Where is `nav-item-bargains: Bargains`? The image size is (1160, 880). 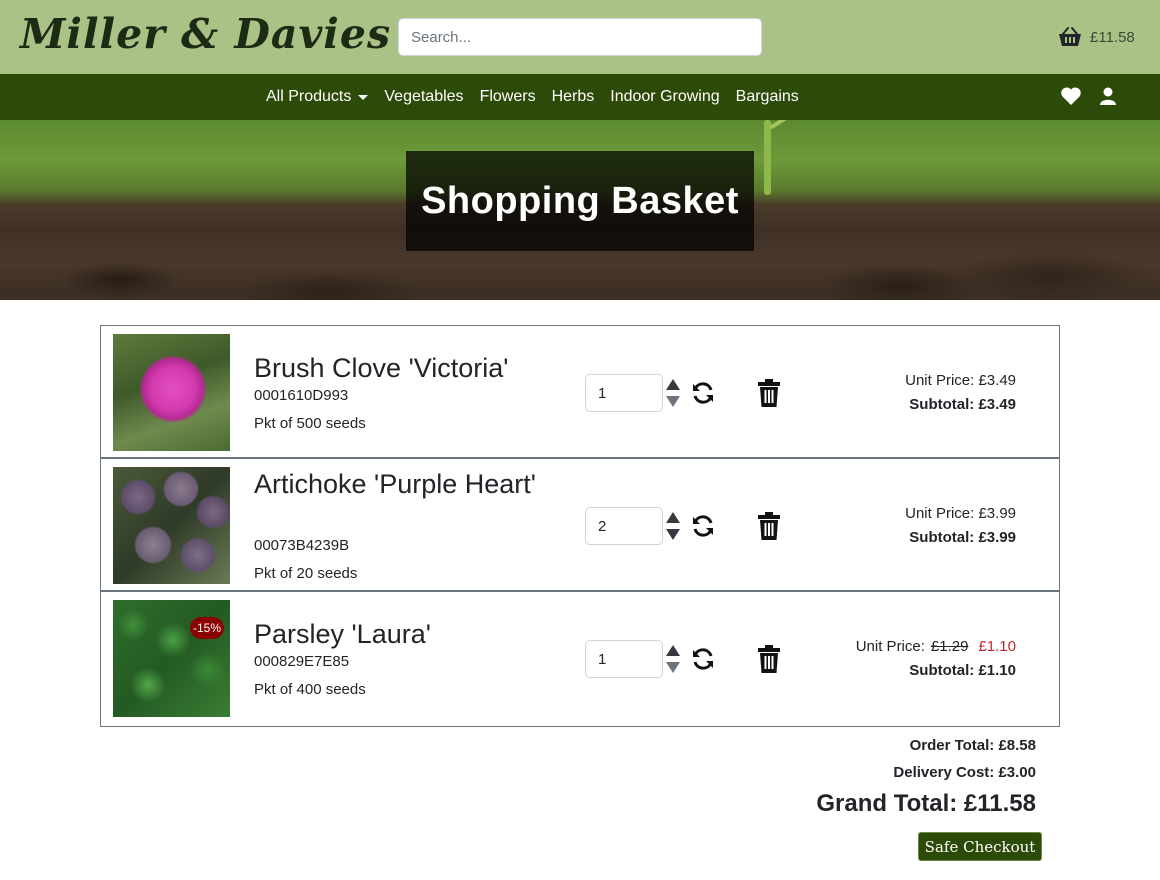
nav-item-bargains: Bargains is located at coordinates (767, 97).